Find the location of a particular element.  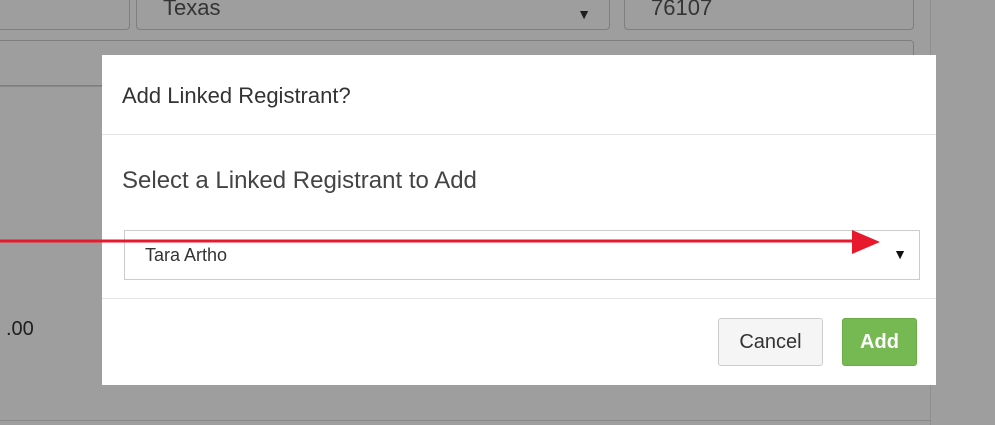

dialog-prompt: Select a Linked Registrant to Add is located at coordinates (299, 180).